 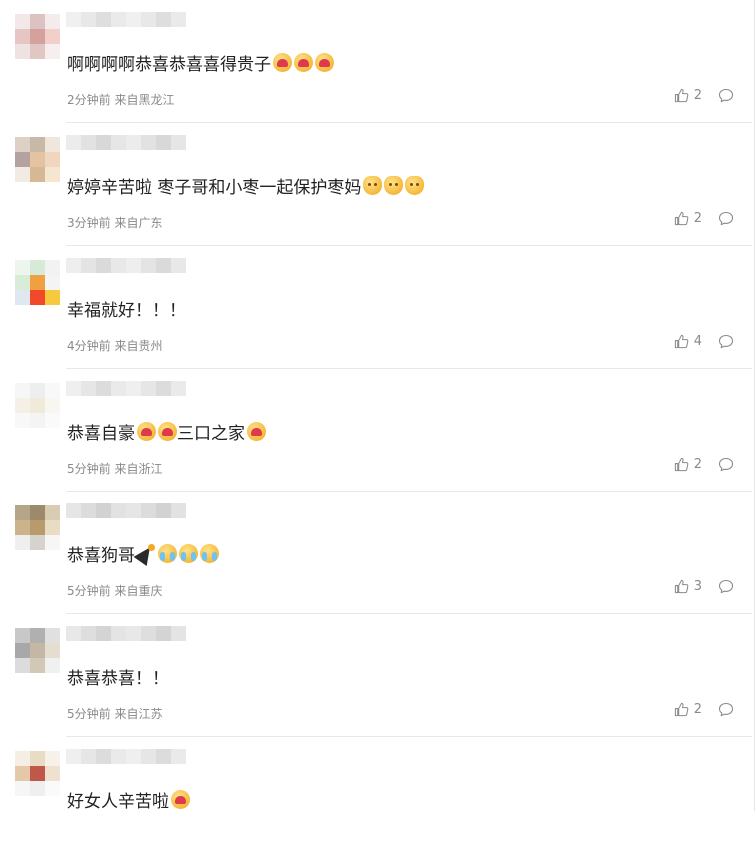 What do you see at coordinates (169, 65) in the screenshot?
I see `comment-text-body: 啊啊啊啊恭喜恭喜喜得贵子` at bounding box center [169, 65].